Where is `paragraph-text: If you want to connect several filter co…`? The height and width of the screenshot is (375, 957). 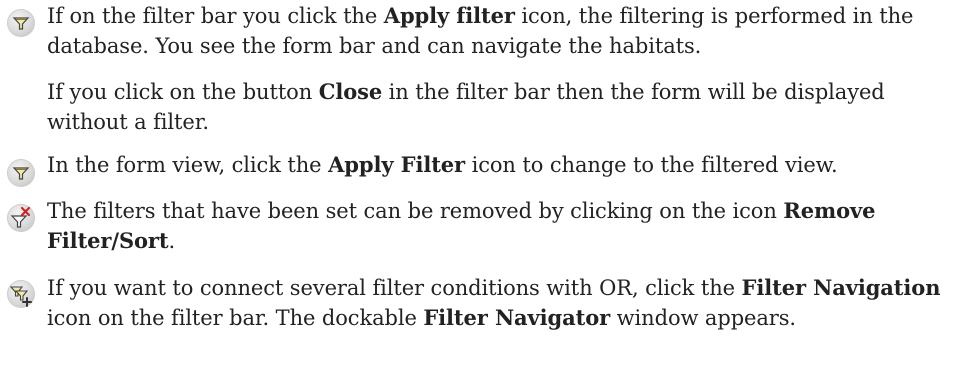 paragraph-text: If you want to connect several filter co… is located at coordinates (494, 302).